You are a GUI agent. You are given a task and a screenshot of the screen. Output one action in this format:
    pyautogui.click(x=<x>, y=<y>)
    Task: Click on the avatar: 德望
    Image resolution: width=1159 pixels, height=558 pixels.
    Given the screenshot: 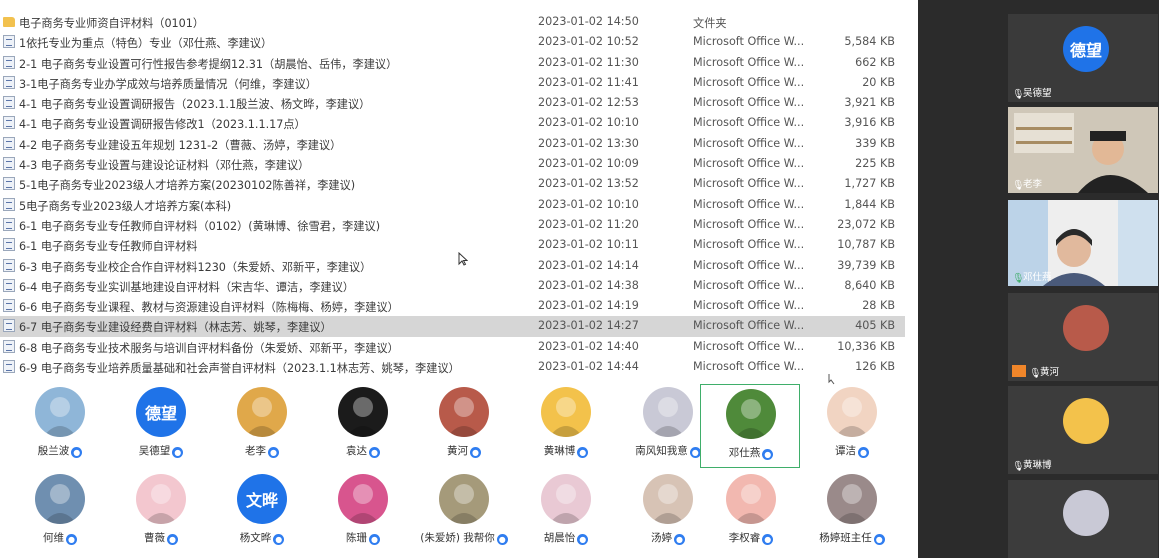 What is the action you would take?
    pyautogui.click(x=1086, y=49)
    